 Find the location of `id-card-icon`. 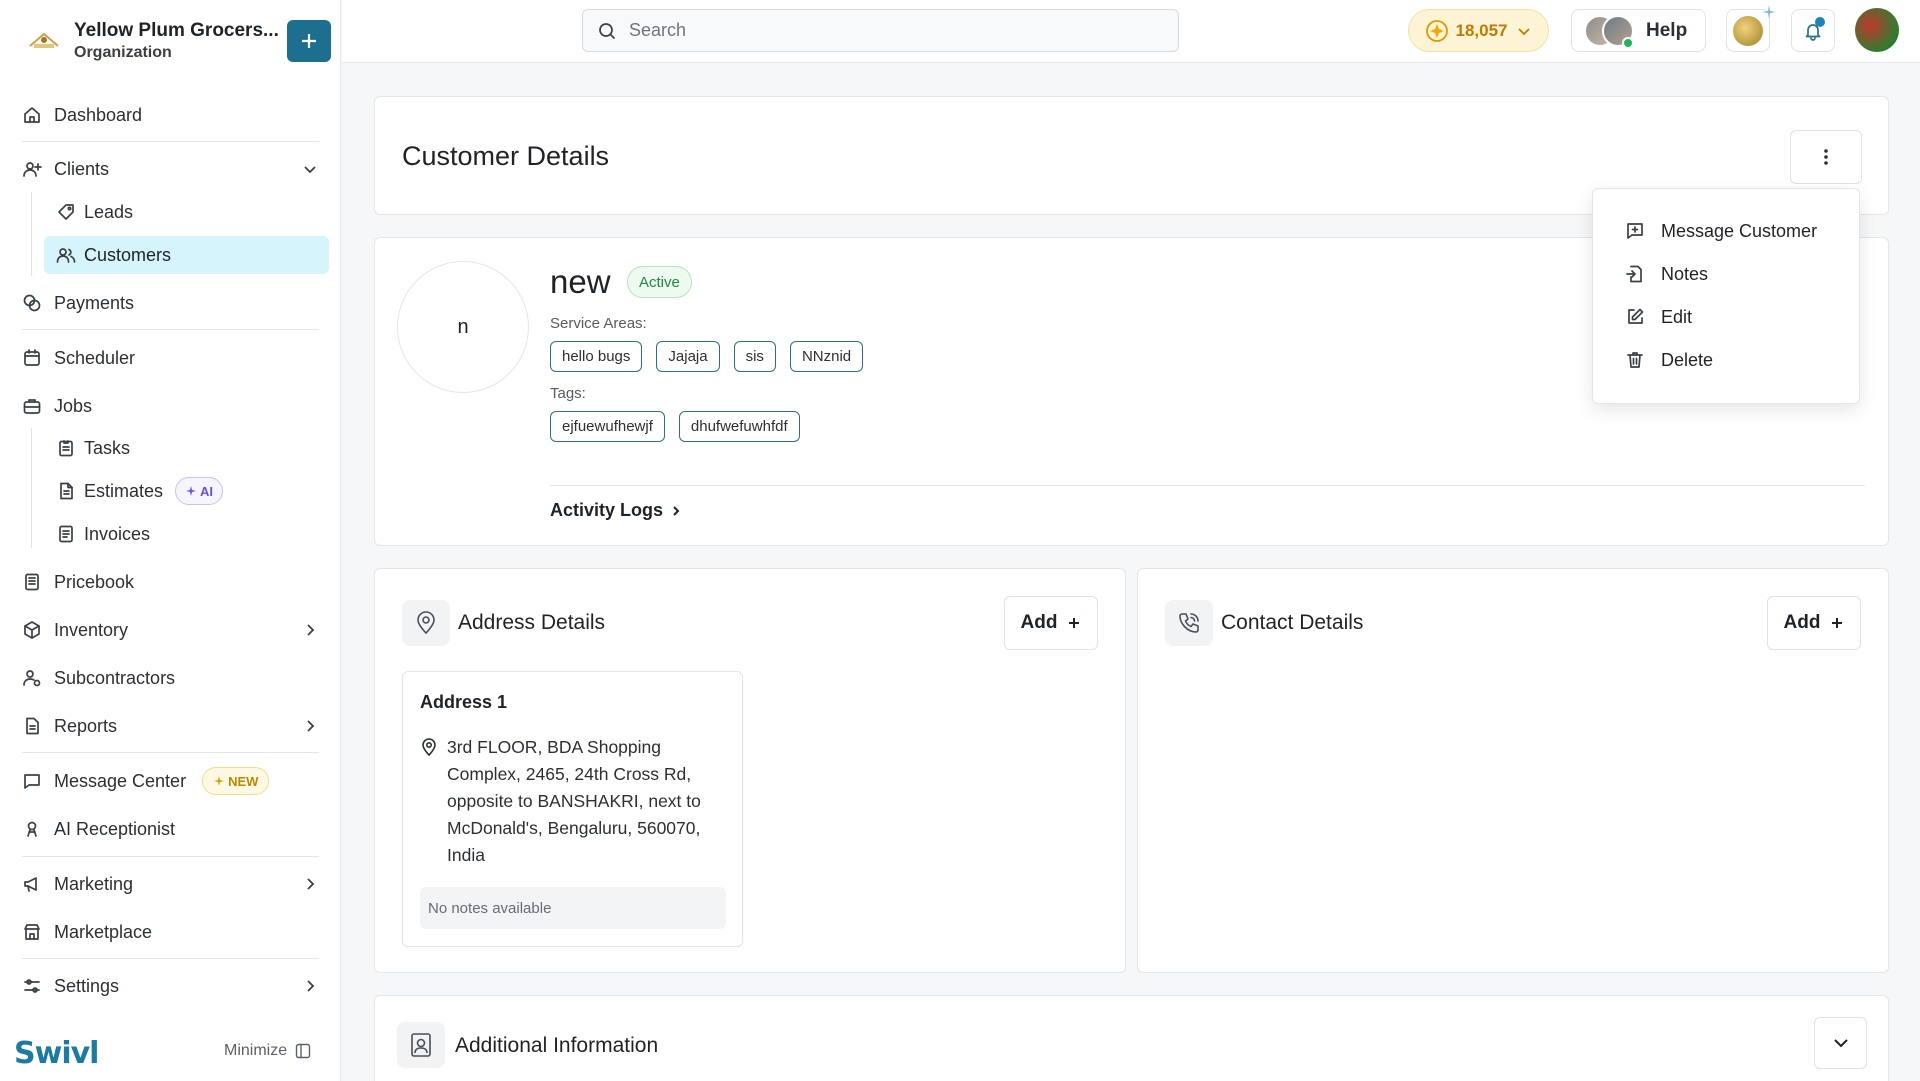

id-card-icon is located at coordinates (421, 1045).